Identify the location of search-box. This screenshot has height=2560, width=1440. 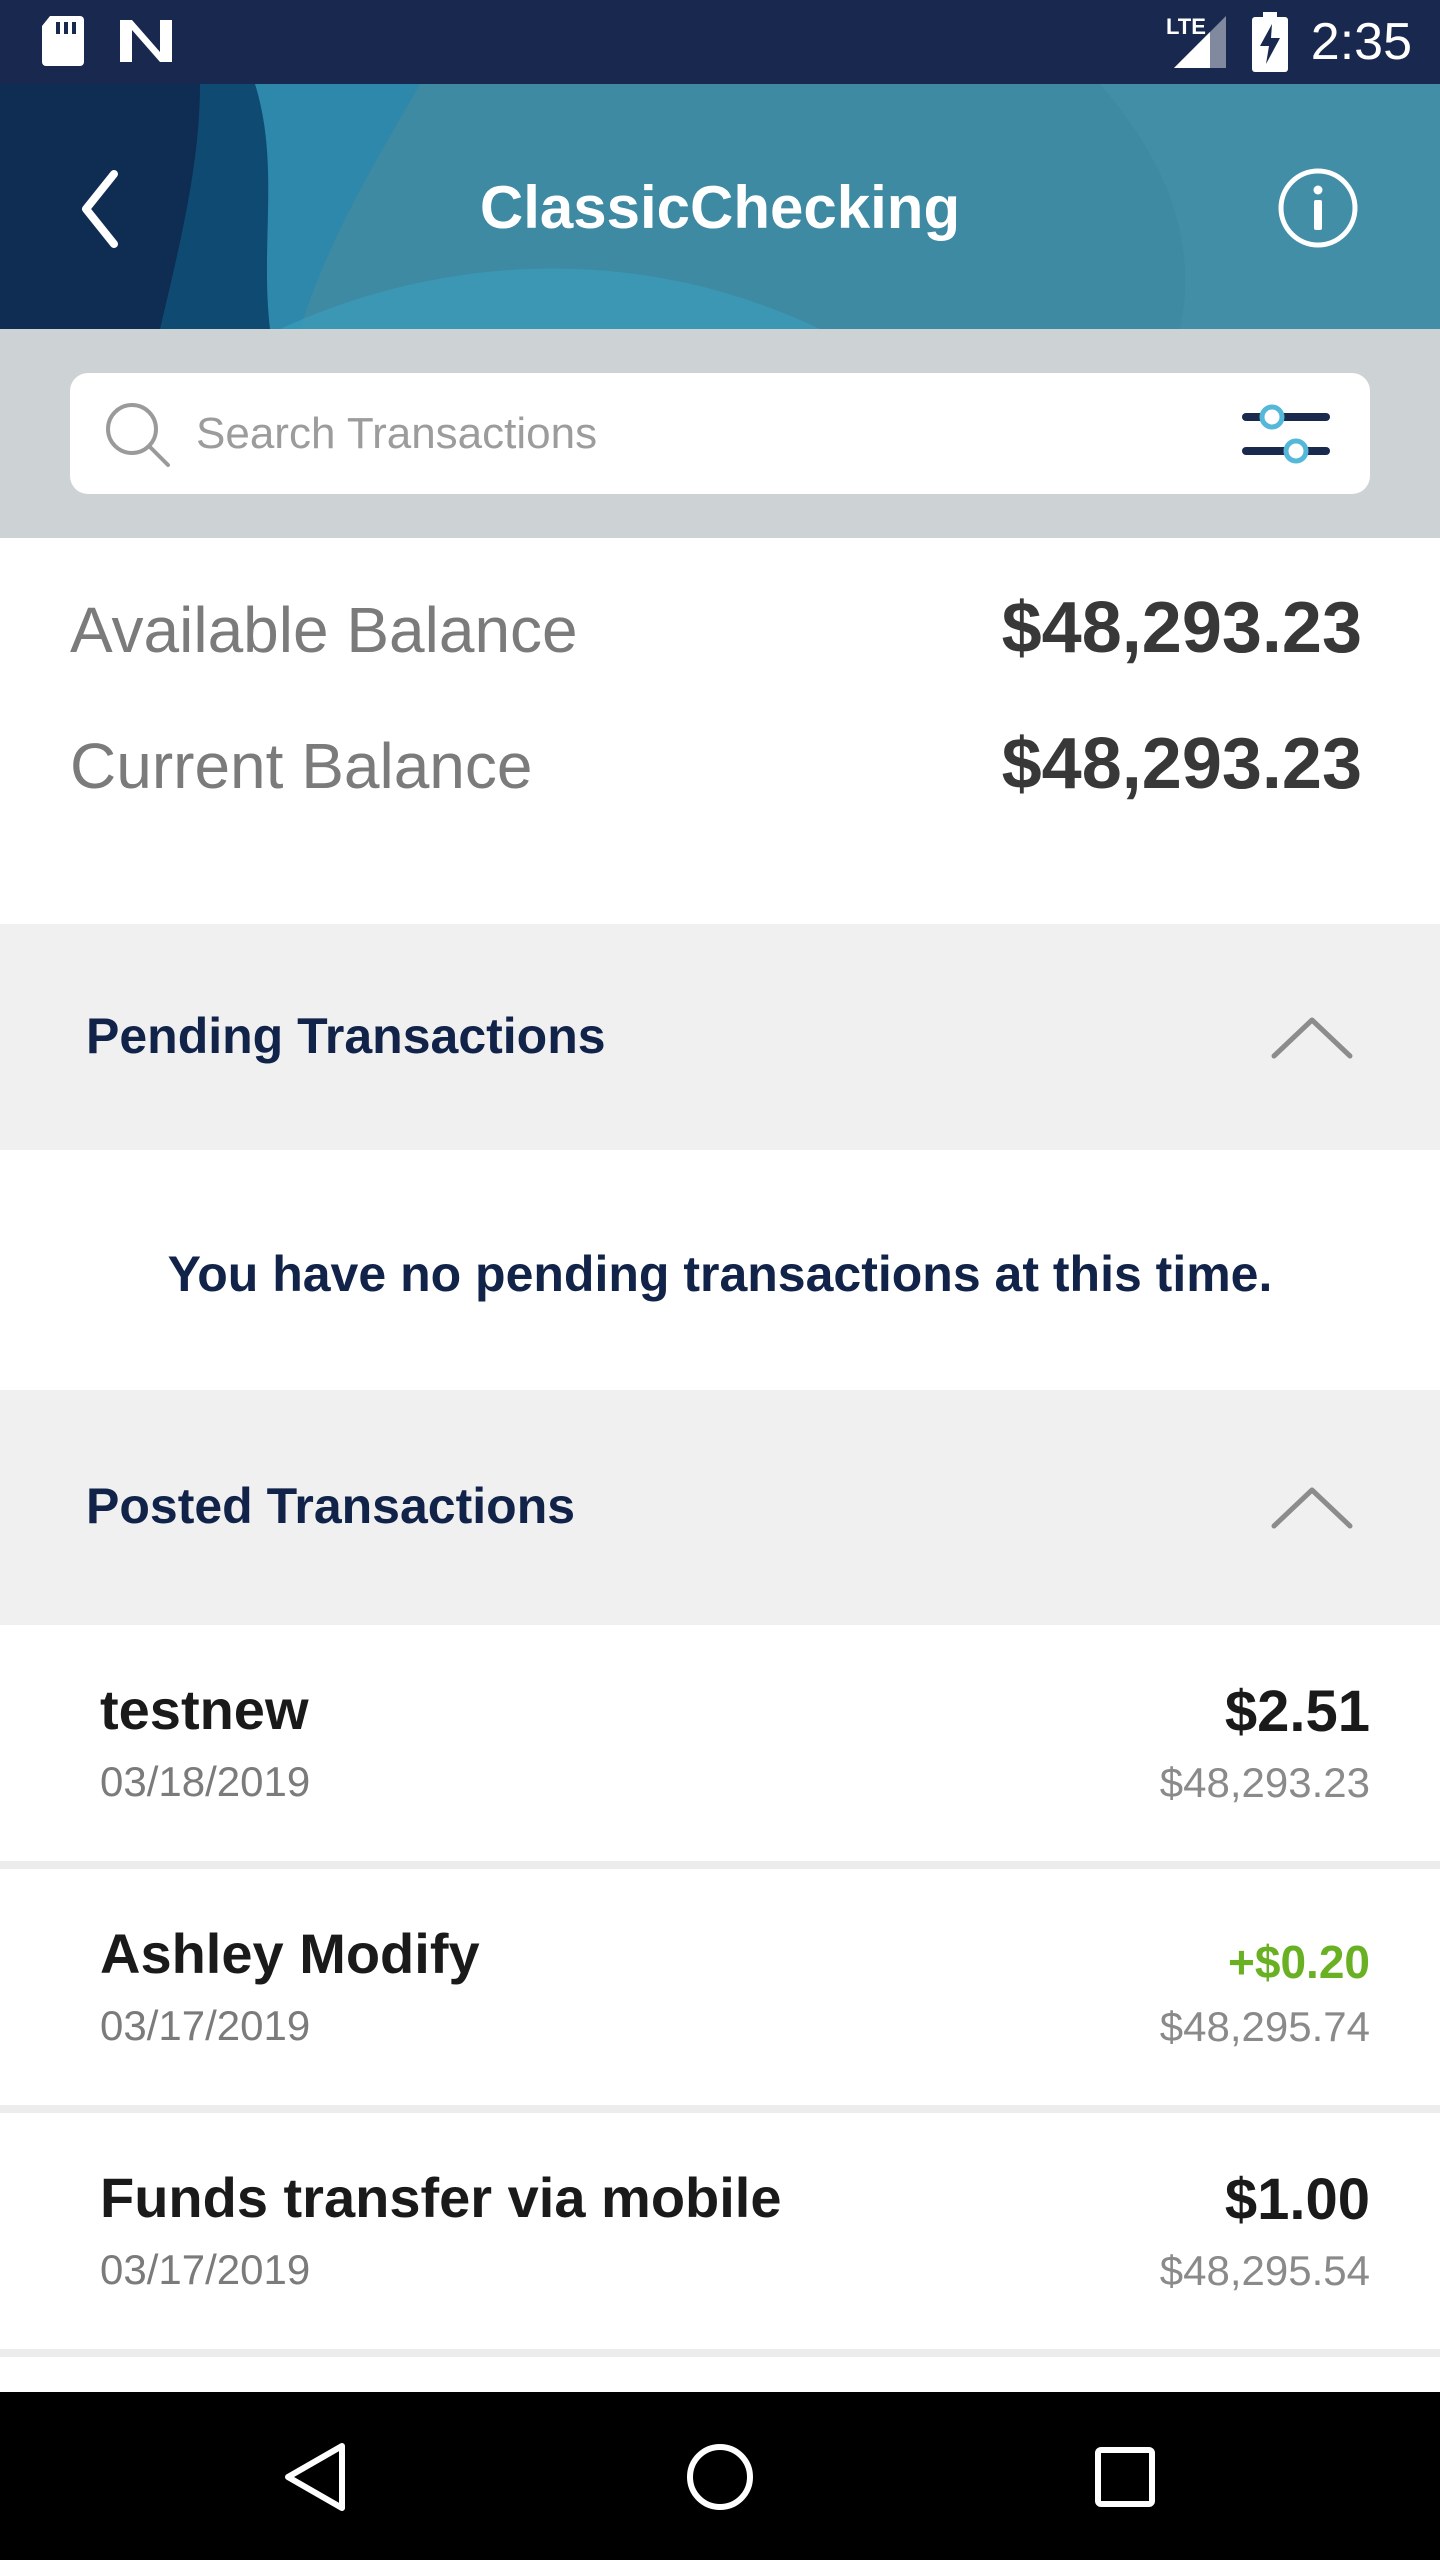
(720, 433).